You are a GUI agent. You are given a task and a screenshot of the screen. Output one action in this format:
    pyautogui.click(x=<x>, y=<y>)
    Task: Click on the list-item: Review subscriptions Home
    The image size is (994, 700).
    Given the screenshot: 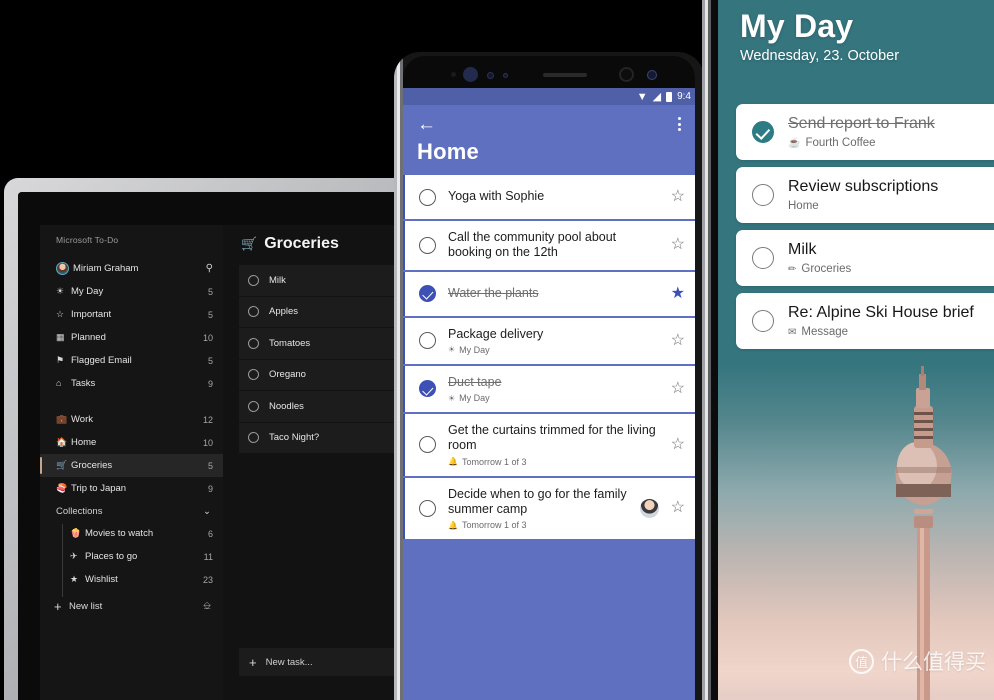 What is the action you would take?
    pyautogui.click(x=865, y=195)
    